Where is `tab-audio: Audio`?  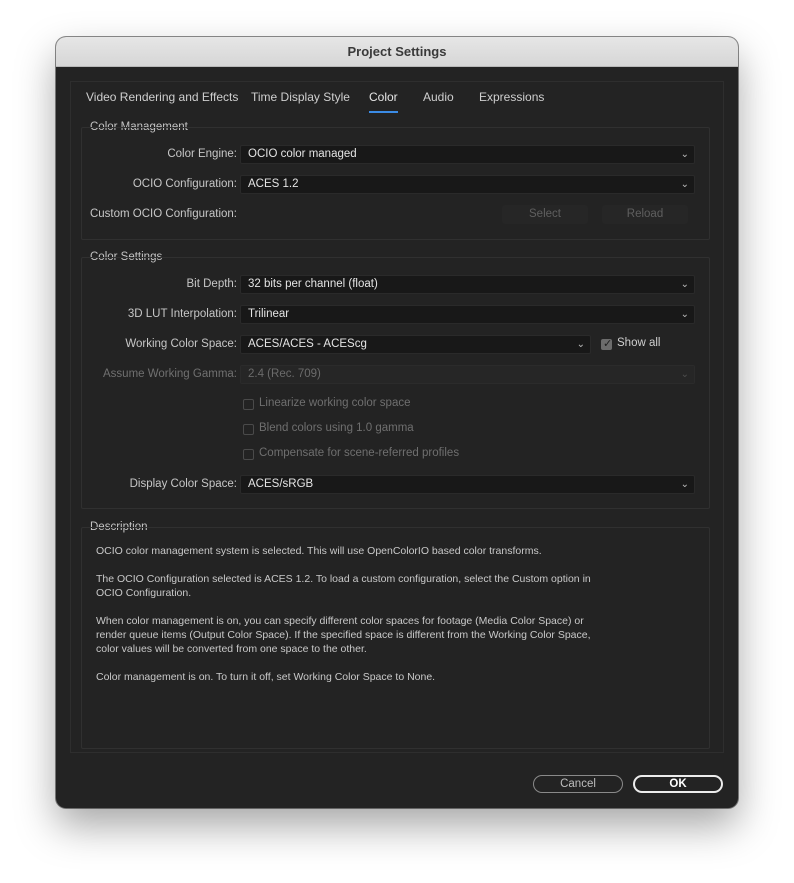
tab-audio: Audio is located at coordinates (438, 97).